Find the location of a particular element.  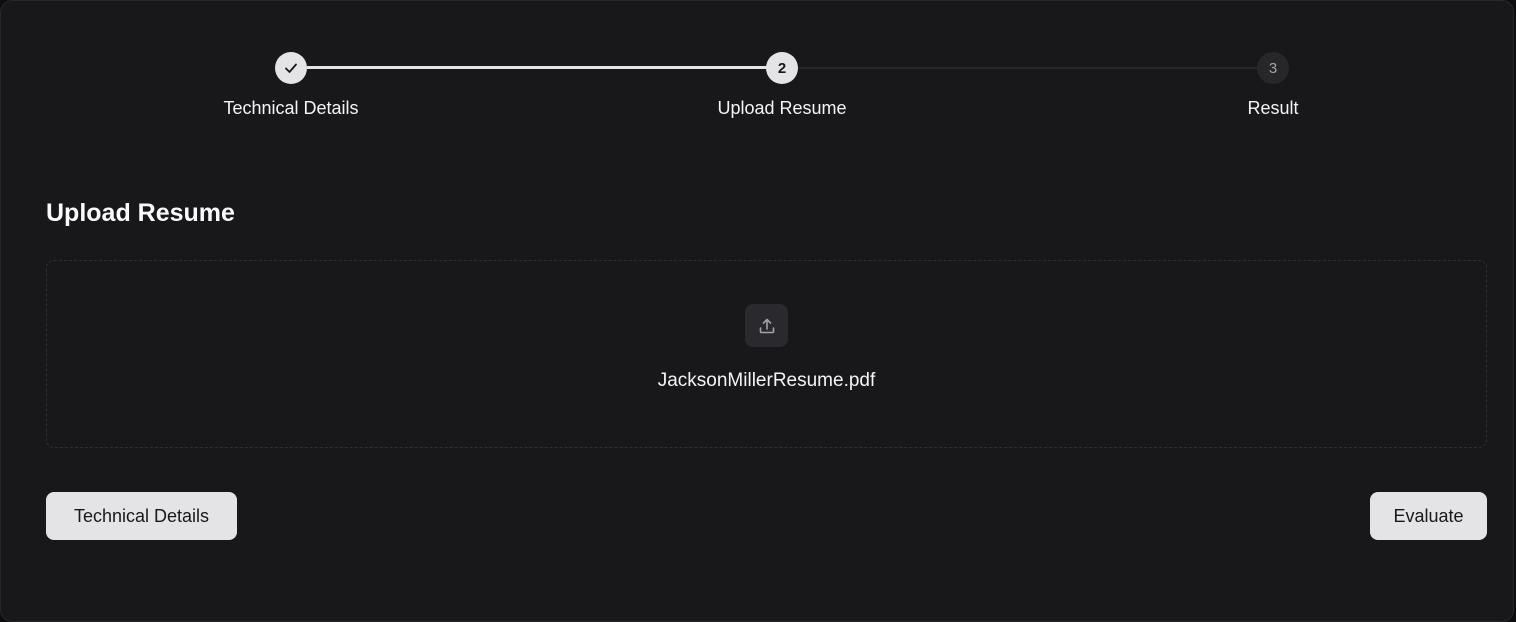

back-to-technical-details-button: Technical Details is located at coordinates (141, 516).